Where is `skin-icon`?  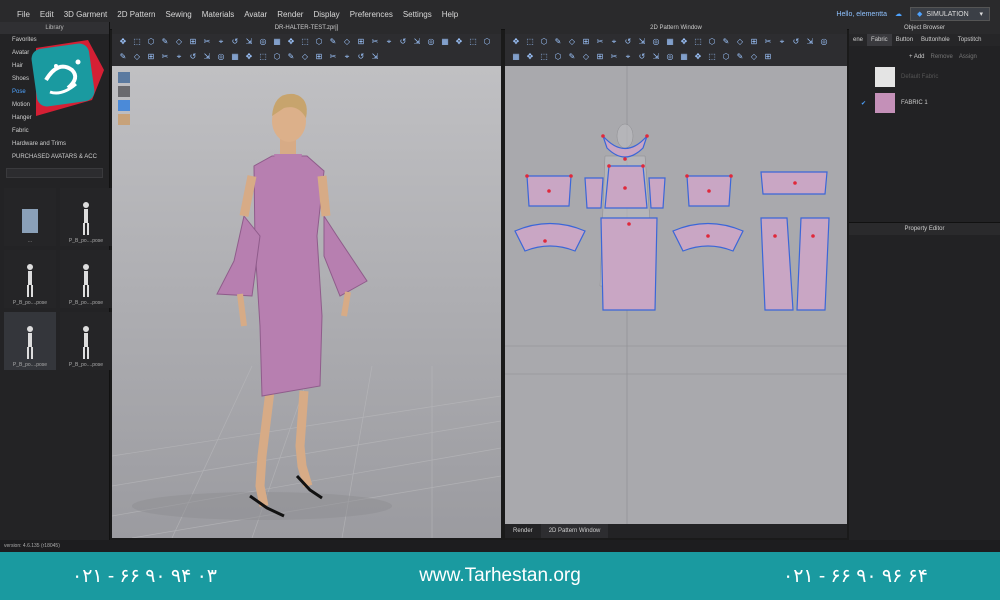
skin-icon is located at coordinates (124, 119).